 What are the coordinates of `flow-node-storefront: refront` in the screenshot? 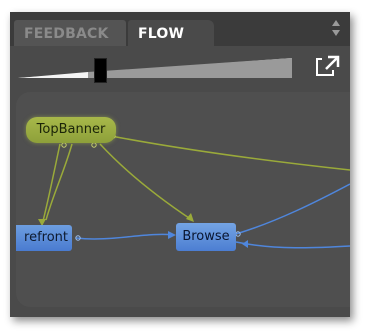 It's located at (44, 238).